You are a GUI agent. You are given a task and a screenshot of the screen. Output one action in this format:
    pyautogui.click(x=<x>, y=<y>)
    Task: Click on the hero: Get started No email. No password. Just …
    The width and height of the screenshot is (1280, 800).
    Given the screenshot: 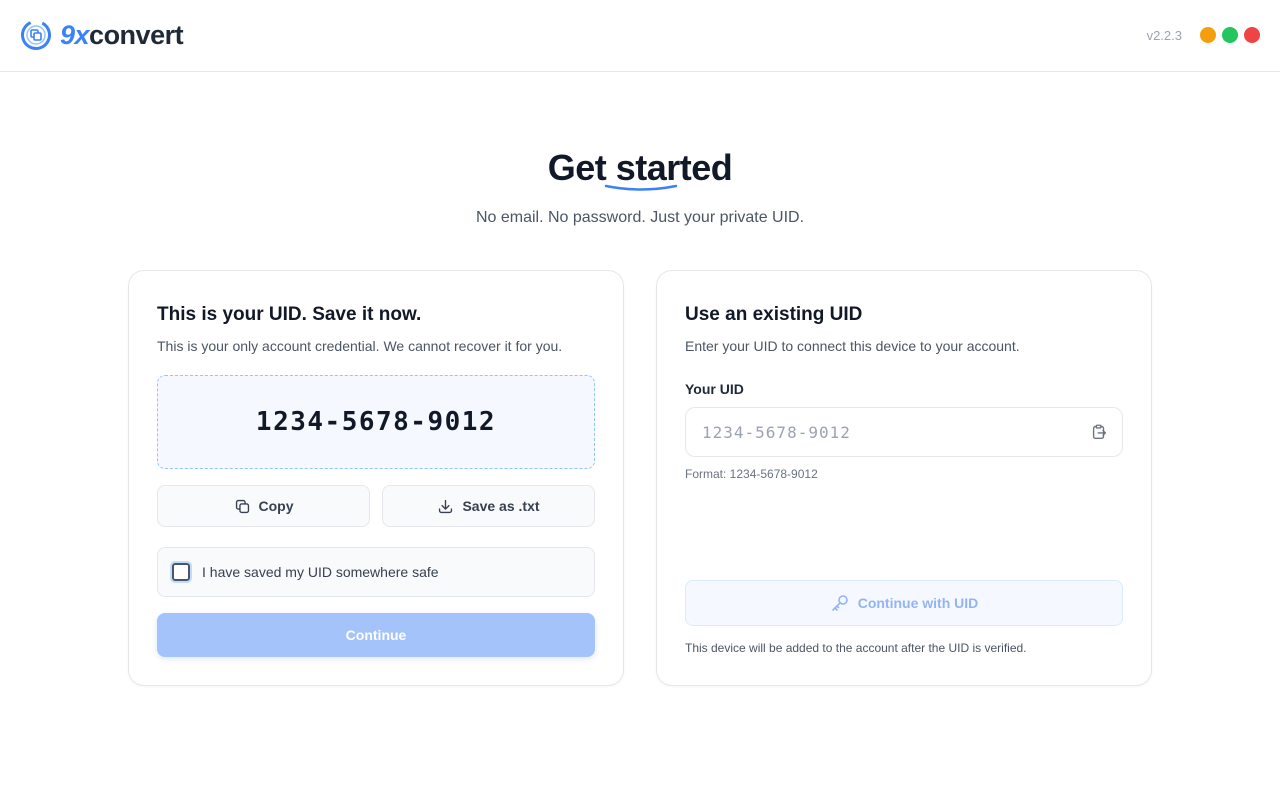 What is the action you would take?
    pyautogui.click(x=640, y=184)
    